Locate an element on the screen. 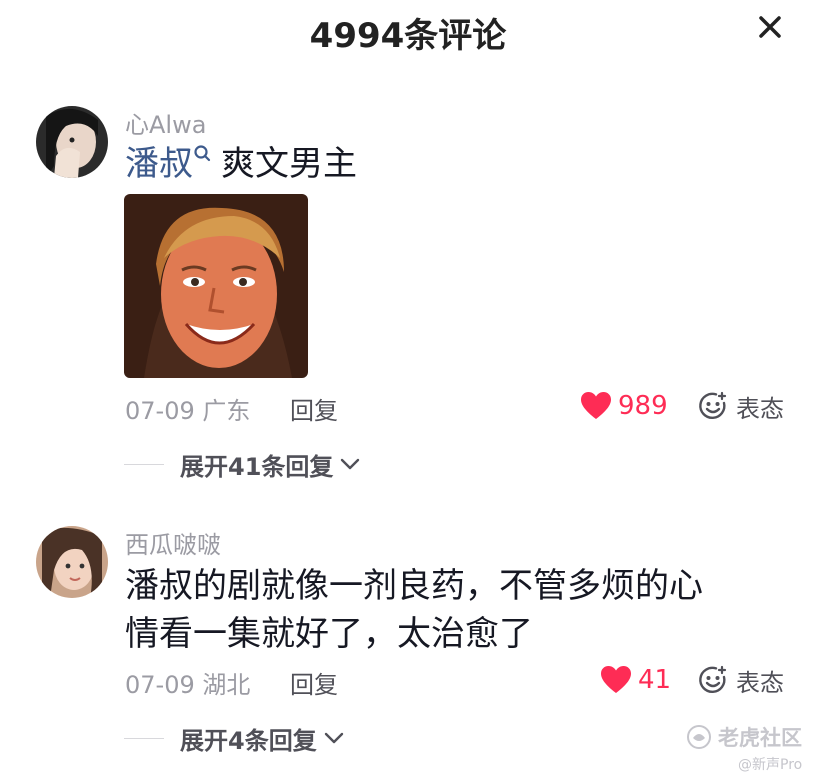 The image size is (816, 784). comment-body-line: 潘叔的剧就像一剂良药，不管多烦的心 is located at coordinates (414, 586).